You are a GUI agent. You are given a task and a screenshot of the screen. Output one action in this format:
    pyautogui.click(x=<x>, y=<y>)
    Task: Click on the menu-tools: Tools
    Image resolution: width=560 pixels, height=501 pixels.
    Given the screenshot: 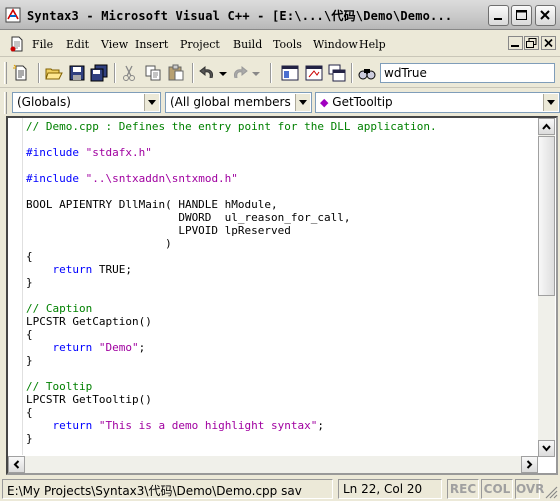 What is the action you would take?
    pyautogui.click(x=287, y=44)
    